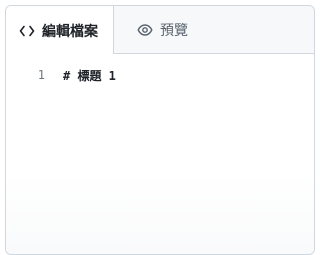 The width and height of the screenshot is (320, 255). Describe the element at coordinates (145, 30) in the screenshot. I see `eye-icon` at that location.